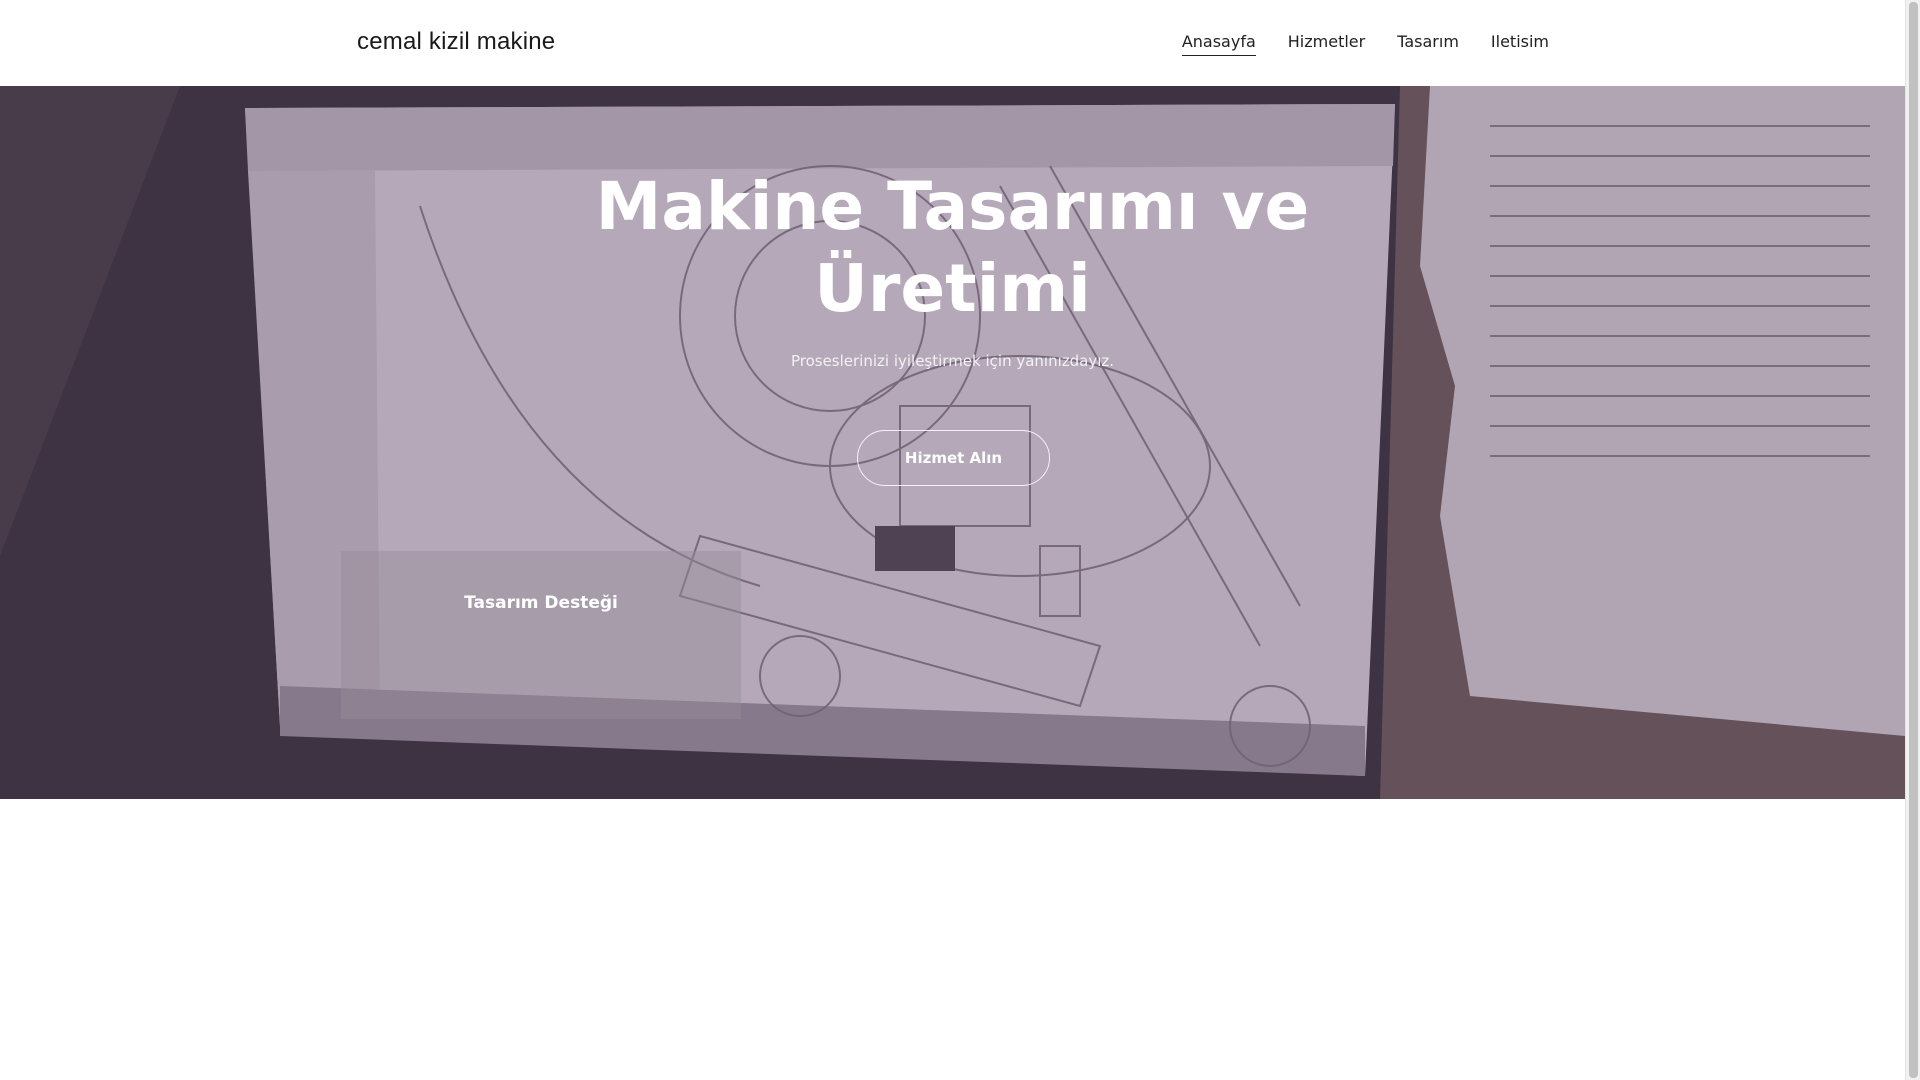 This screenshot has height=1080, width=1920. Describe the element at coordinates (1326, 44) in the screenshot. I see `nav-link-hizmetler: Hizmetler` at that location.